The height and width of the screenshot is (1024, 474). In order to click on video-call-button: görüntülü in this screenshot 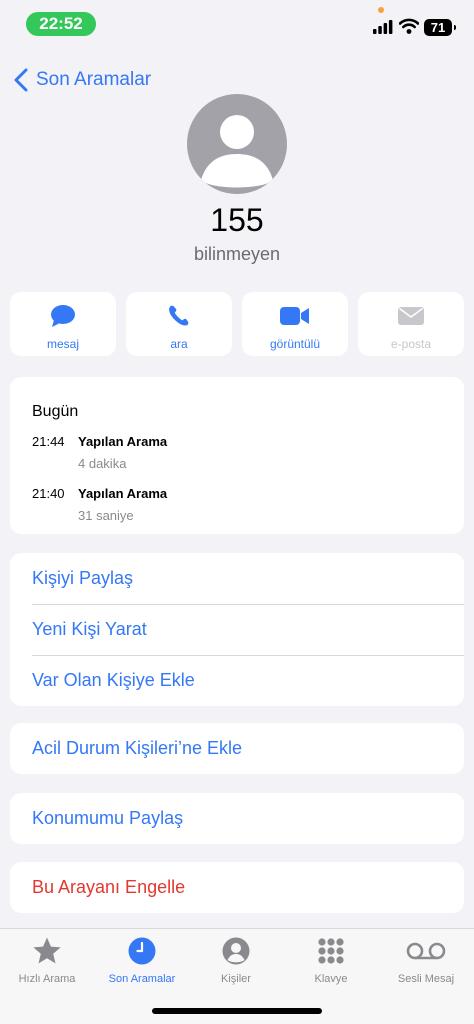, I will do `click(295, 324)`.